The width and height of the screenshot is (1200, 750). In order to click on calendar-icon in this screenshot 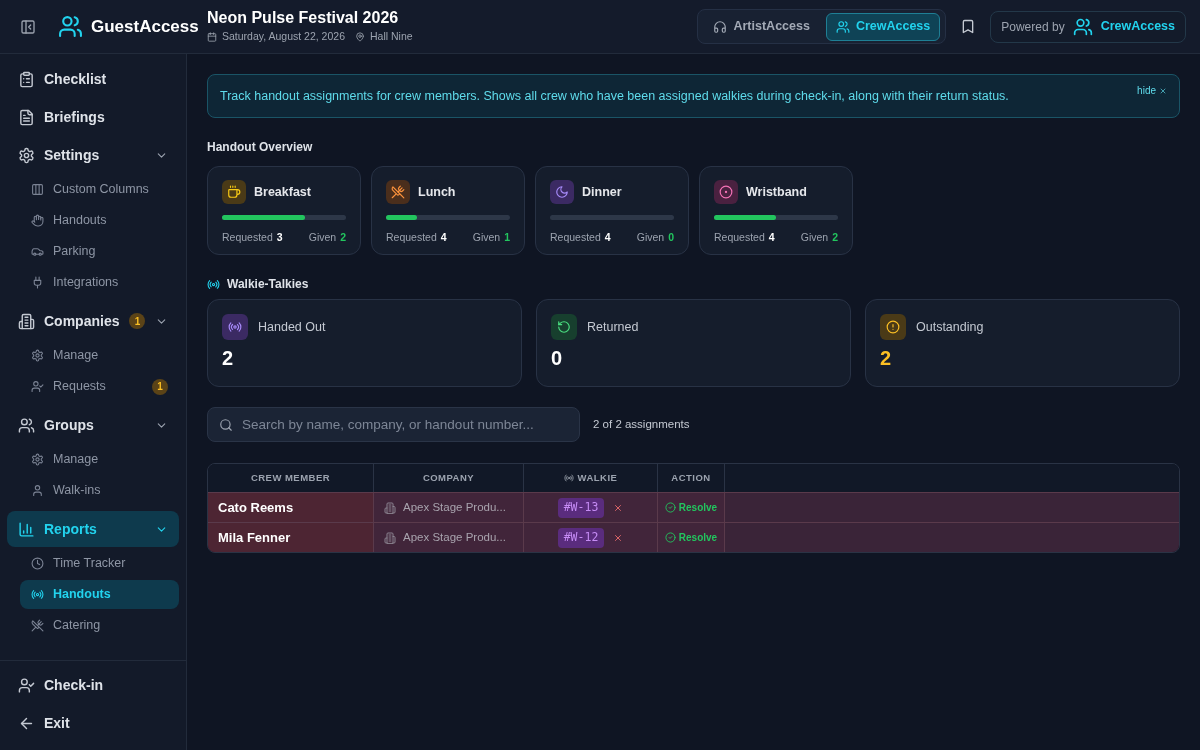, I will do `click(212, 37)`.